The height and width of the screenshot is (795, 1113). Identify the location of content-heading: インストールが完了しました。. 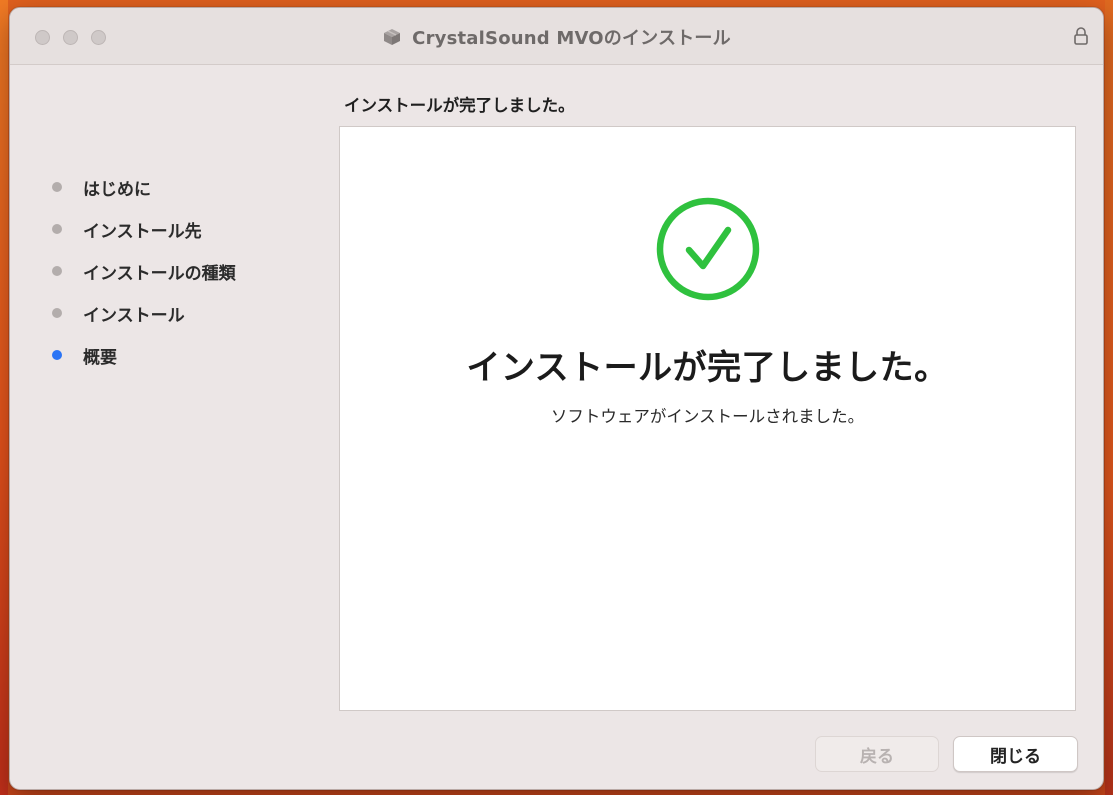
(459, 105).